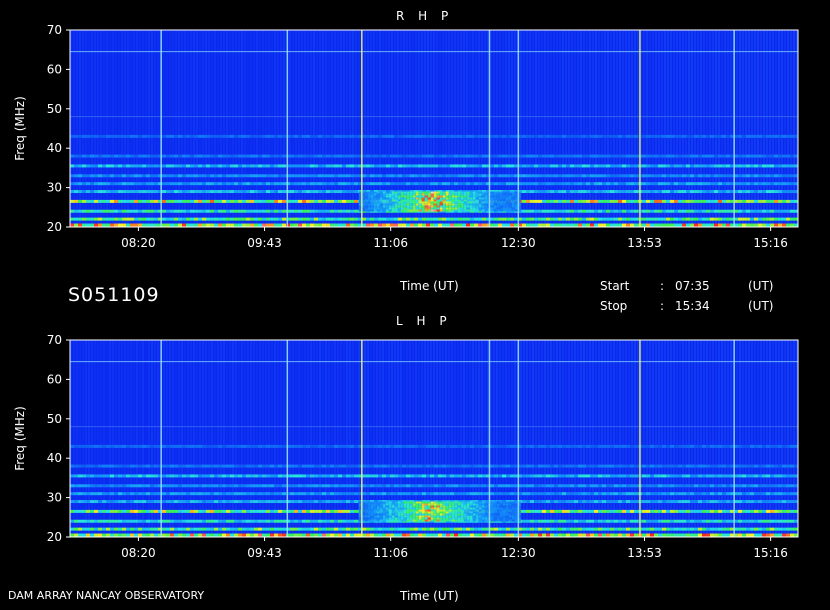 The height and width of the screenshot is (610, 830). What do you see at coordinates (429, 596) in the screenshot?
I see `time-axis-label-bottom: Time (UT)` at bounding box center [429, 596].